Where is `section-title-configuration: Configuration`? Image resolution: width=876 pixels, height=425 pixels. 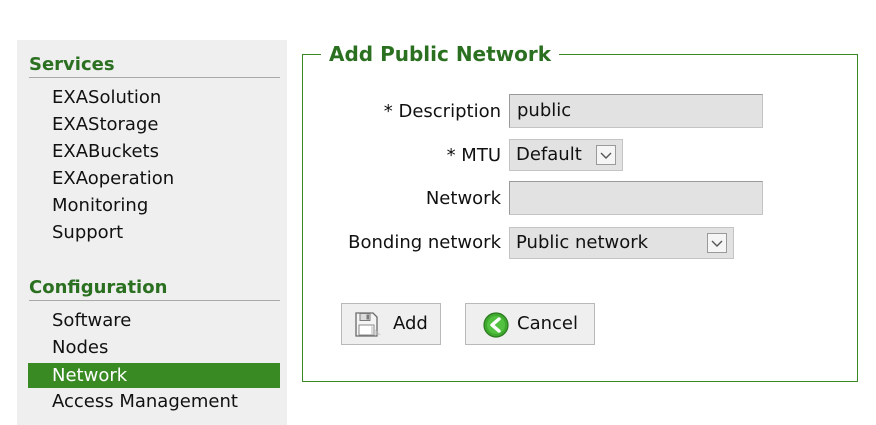
section-title-configuration: Configuration is located at coordinates (154, 288).